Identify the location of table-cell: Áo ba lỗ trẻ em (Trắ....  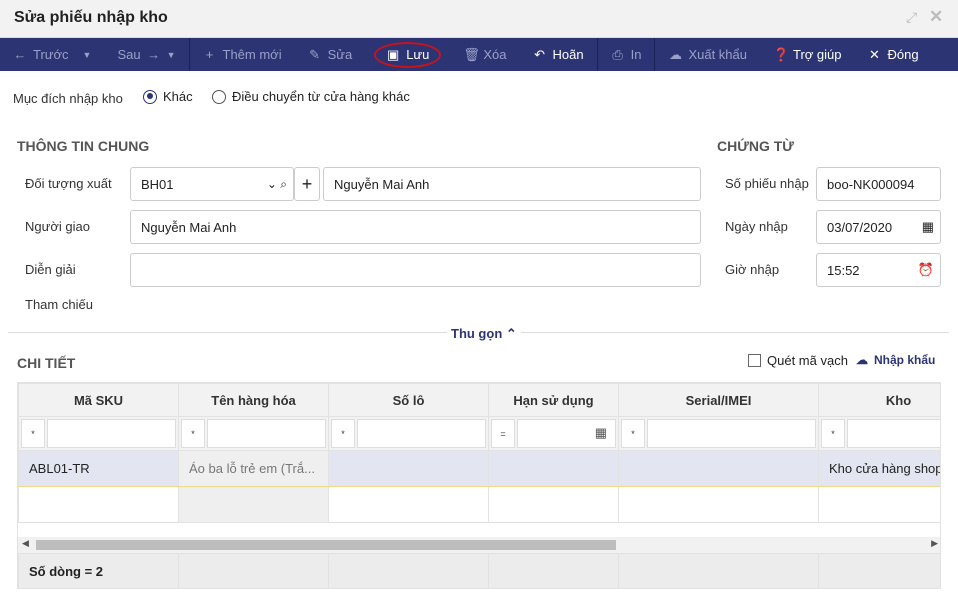
(253, 468).